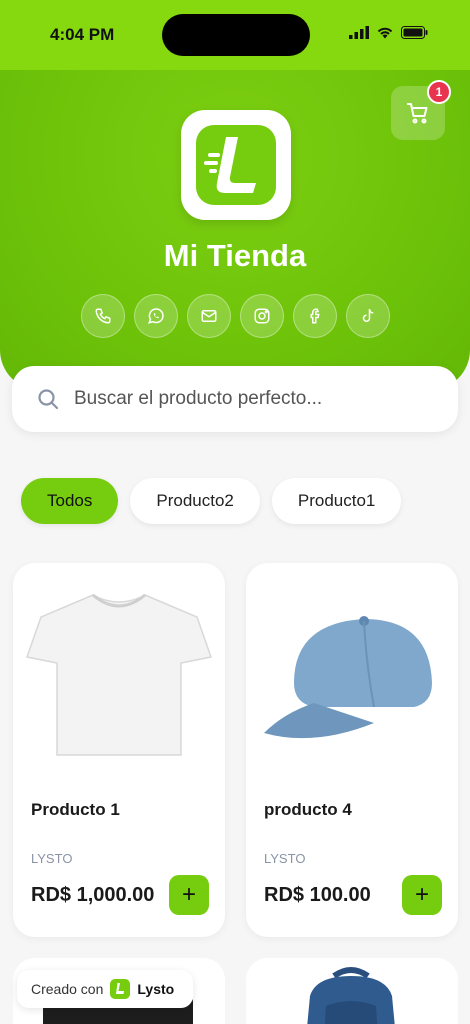  I want to click on product-card-partial, so click(352, 991).